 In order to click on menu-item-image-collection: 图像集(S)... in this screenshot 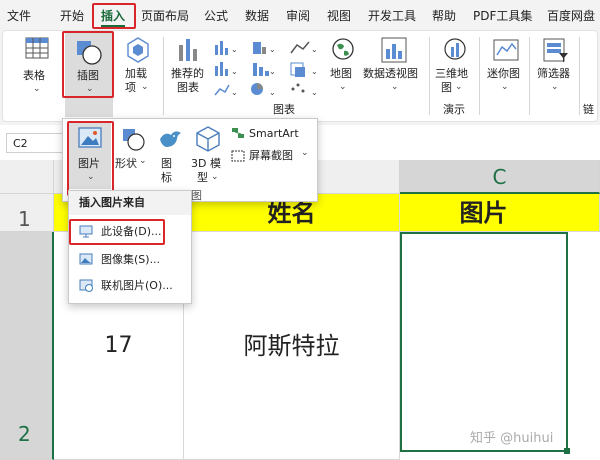, I will do `click(129, 260)`.